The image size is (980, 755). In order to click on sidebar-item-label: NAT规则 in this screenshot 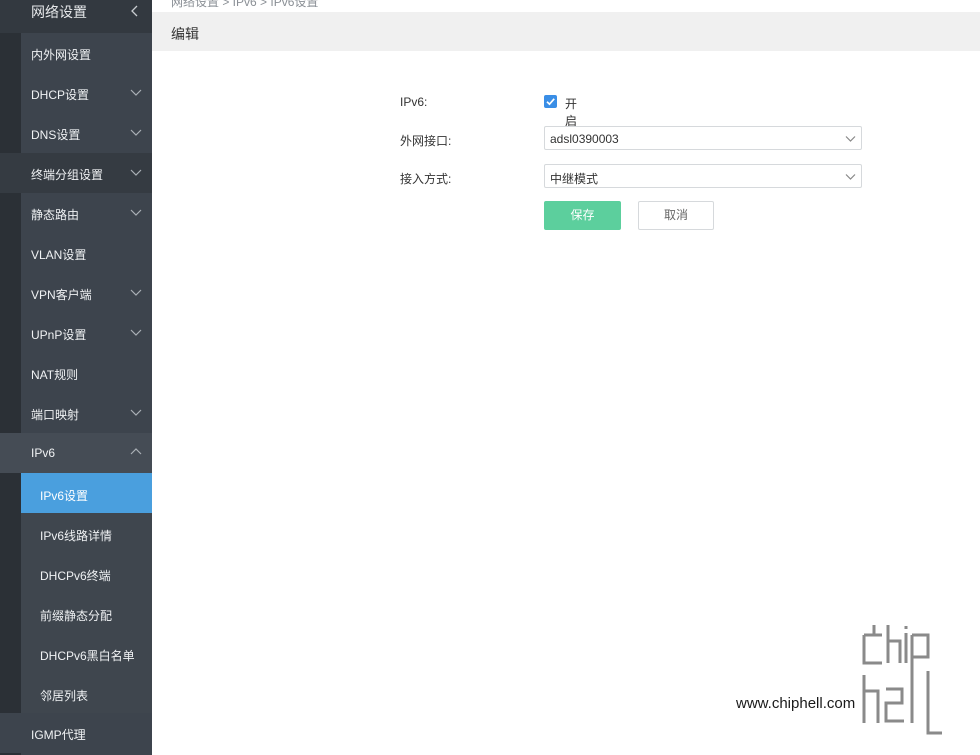, I will do `click(55, 375)`.